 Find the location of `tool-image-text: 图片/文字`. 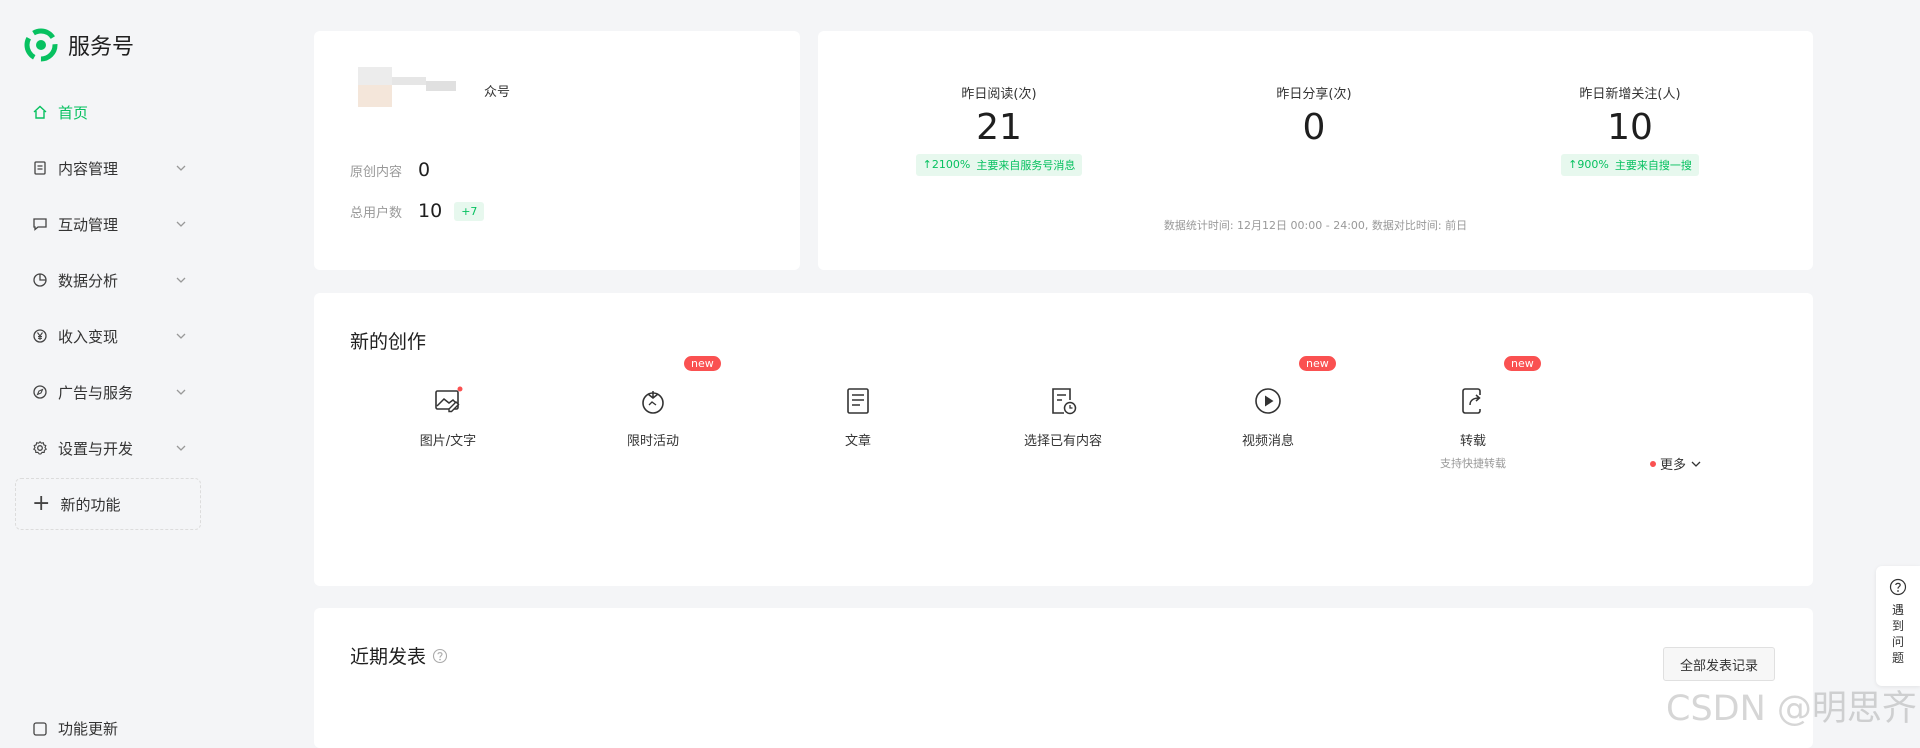

tool-image-text: 图片/文字 is located at coordinates (448, 417).